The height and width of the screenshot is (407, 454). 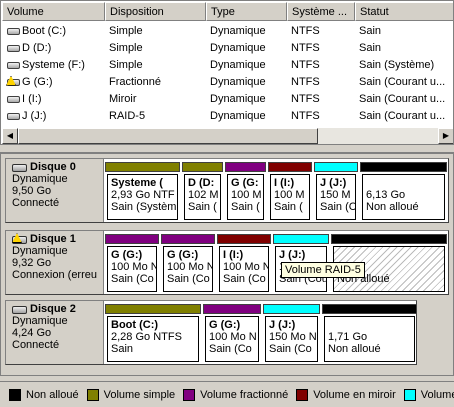 I want to click on legend-swatch, so click(x=189, y=394).